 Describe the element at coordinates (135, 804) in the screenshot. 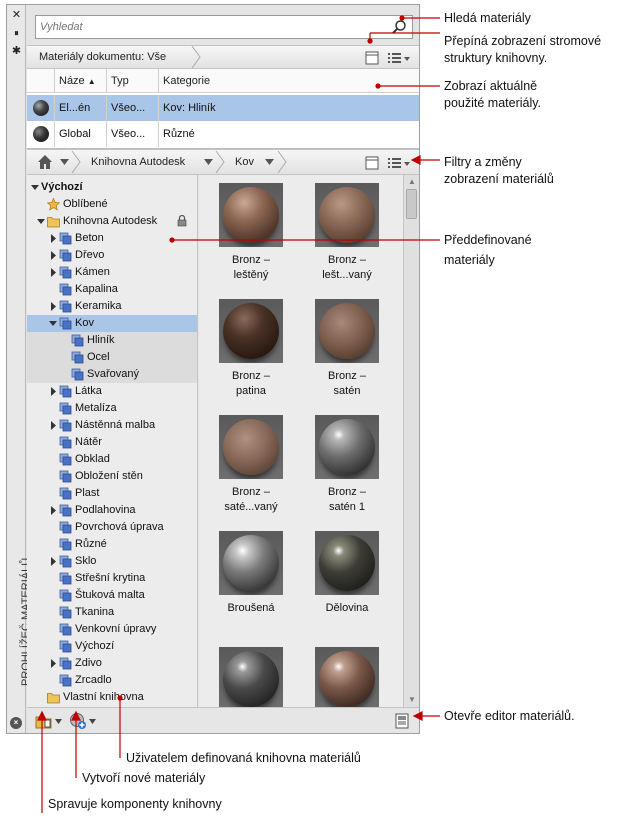

I see `callout-manage-library: Spravuje komponenty knihovny` at that location.